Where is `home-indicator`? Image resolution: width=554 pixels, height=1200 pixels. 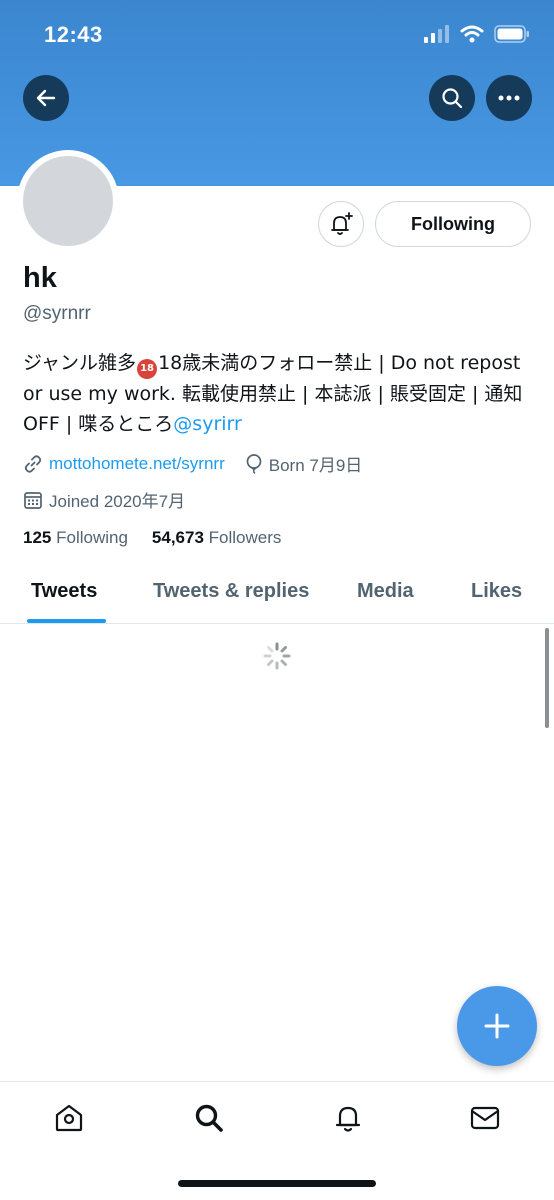
home-indicator is located at coordinates (277, 1183).